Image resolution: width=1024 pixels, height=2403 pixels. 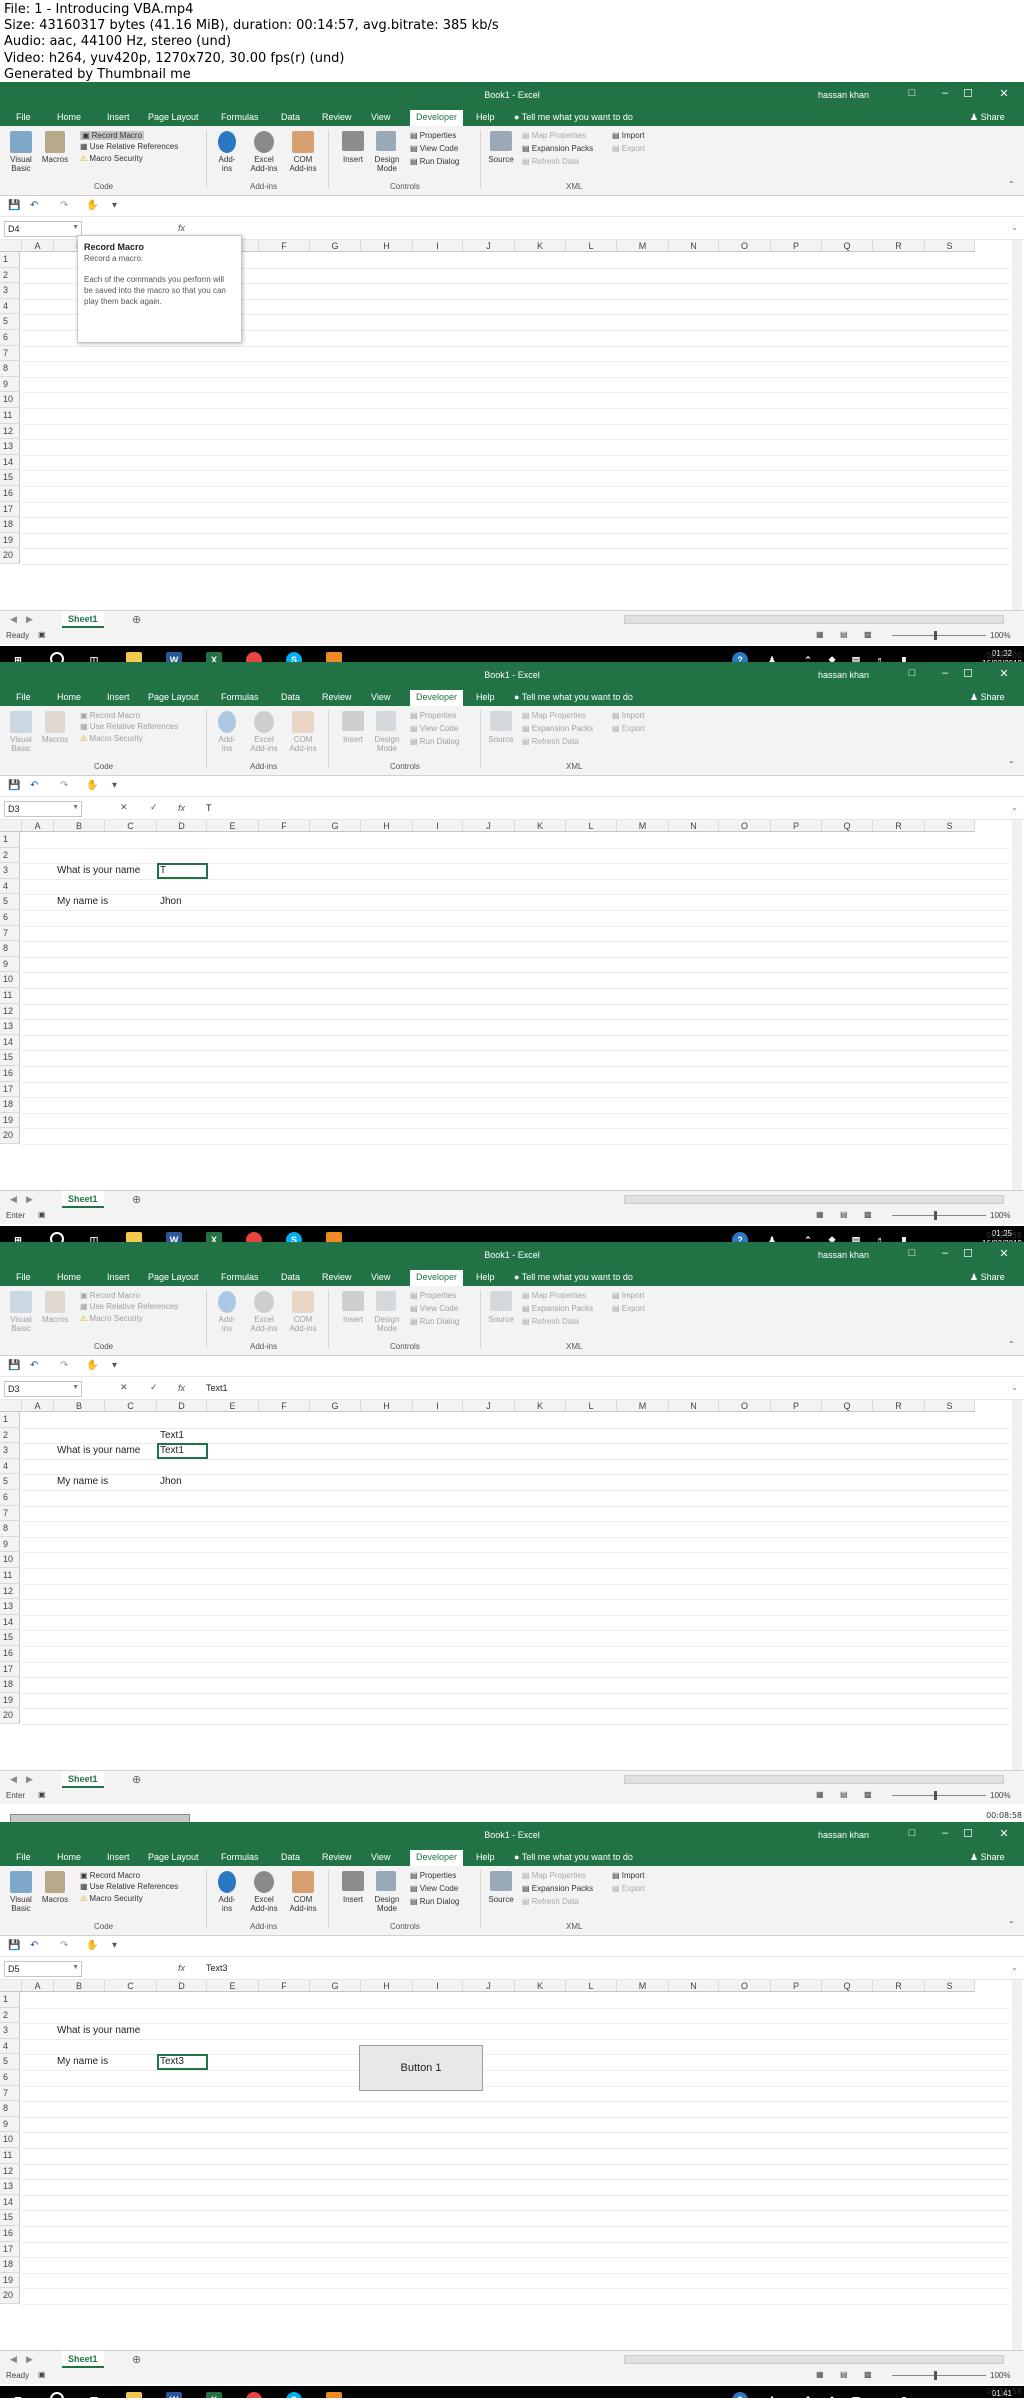 What do you see at coordinates (10, 478) in the screenshot?
I see `row-header: 15` at bounding box center [10, 478].